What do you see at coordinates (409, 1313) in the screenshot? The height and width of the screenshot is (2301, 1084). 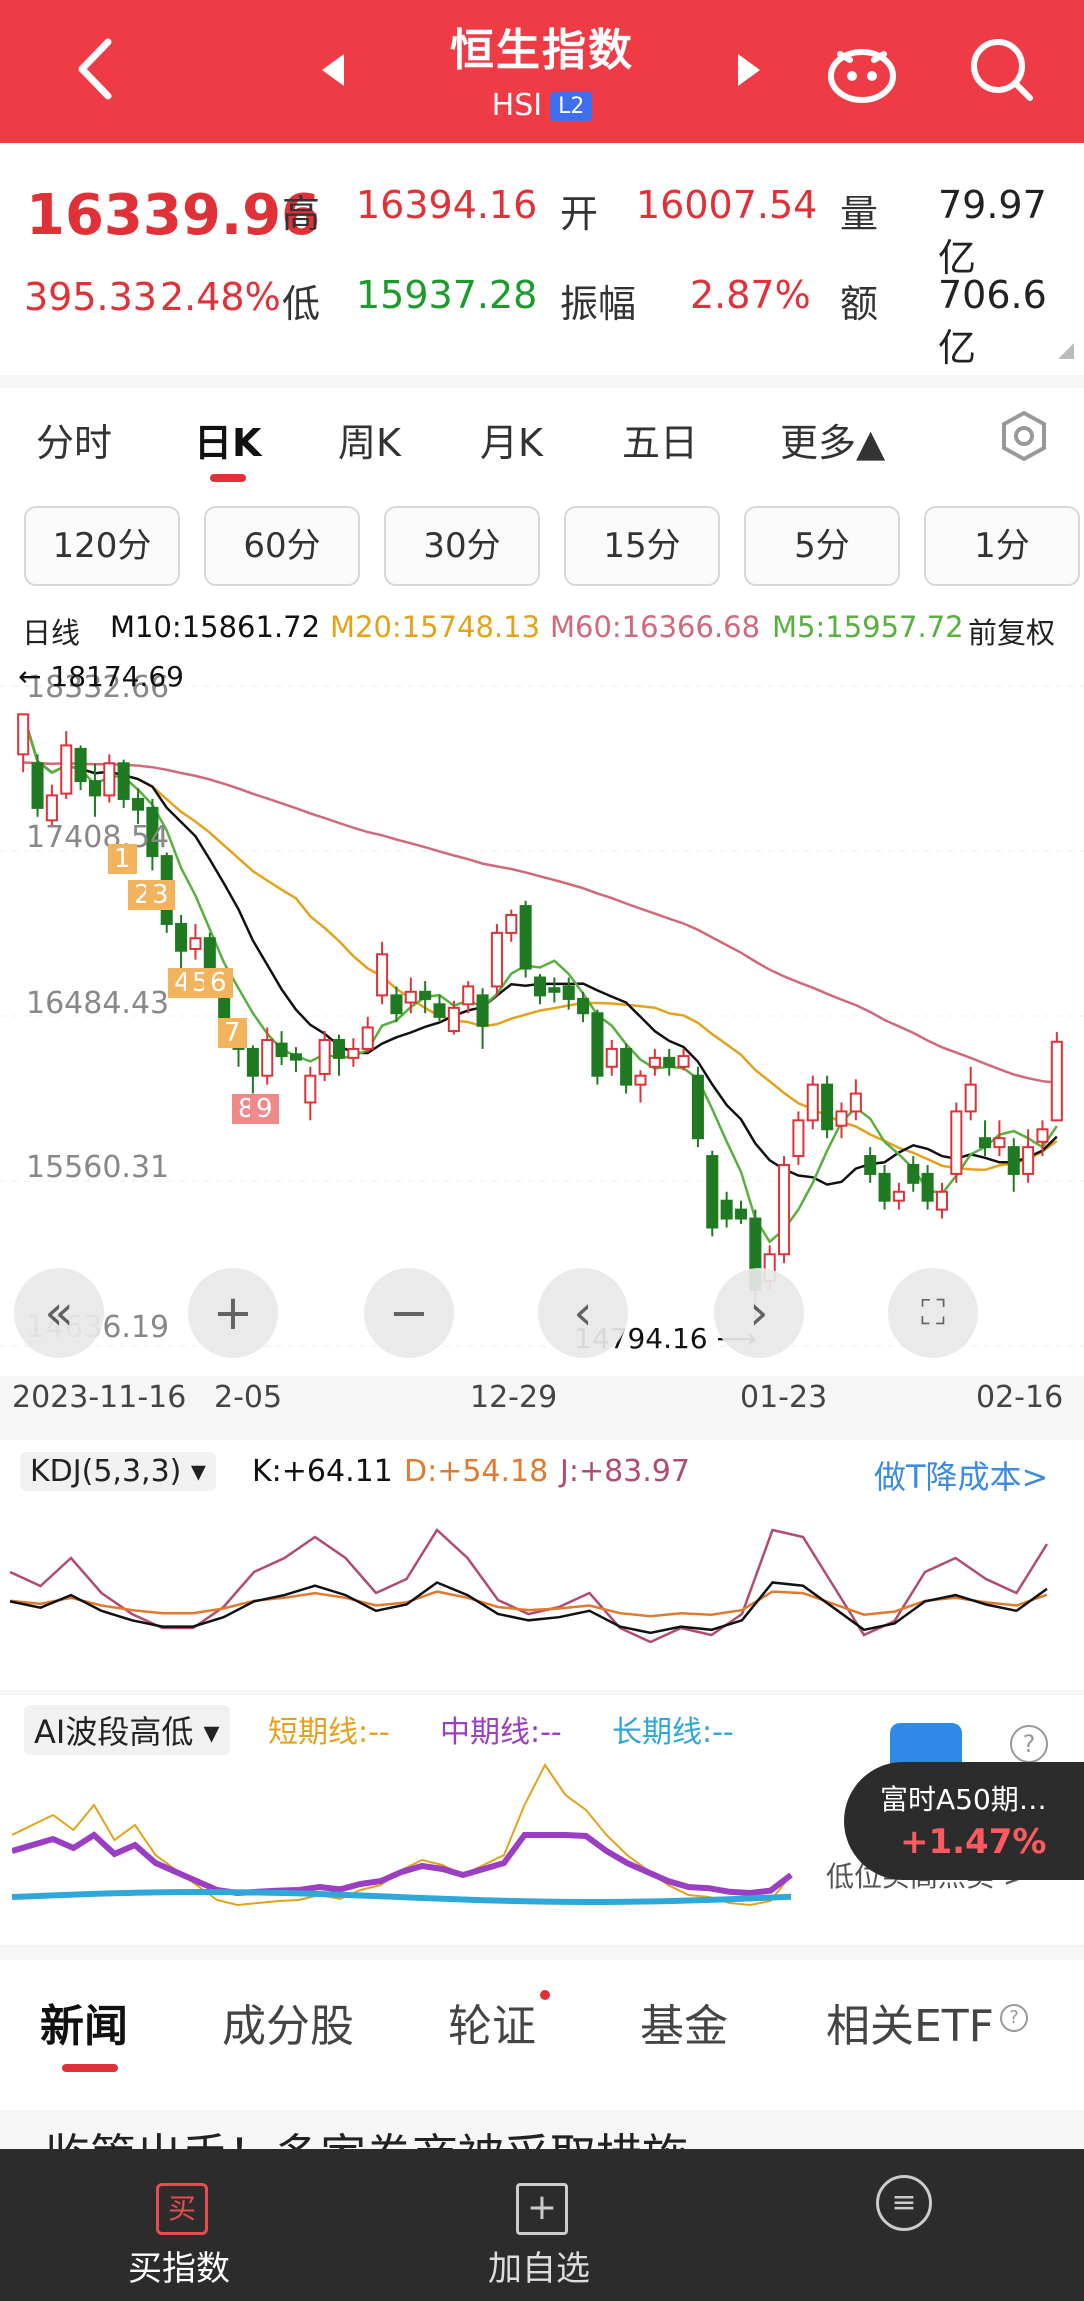 I see `zoom-out-button: −` at bounding box center [409, 1313].